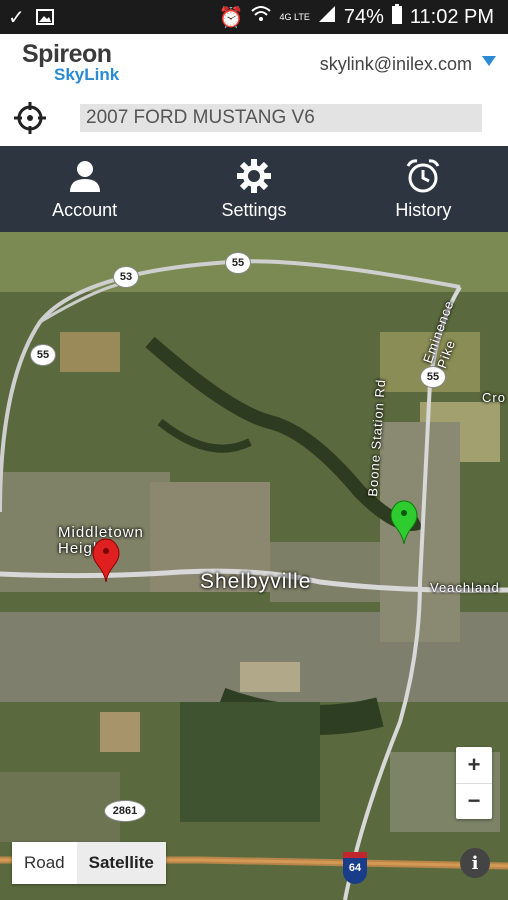  Describe the element at coordinates (30, 118) in the screenshot. I see `locate-crosshair-icon` at that location.